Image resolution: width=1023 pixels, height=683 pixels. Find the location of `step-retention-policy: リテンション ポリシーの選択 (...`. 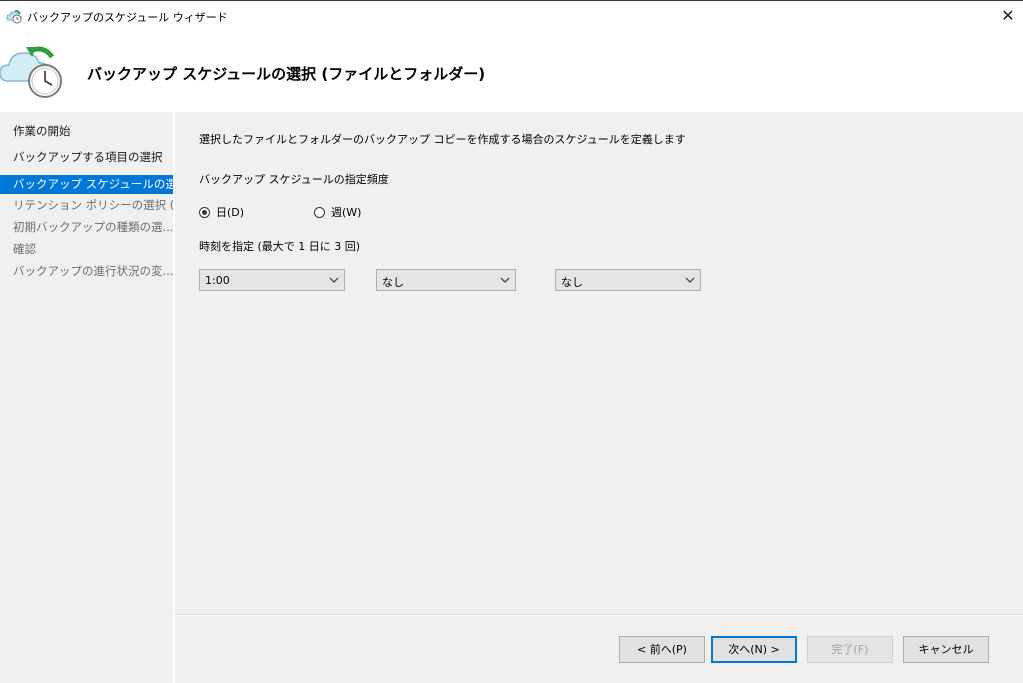

step-retention-policy: リテンション ポリシーの選択 (... is located at coordinates (93, 205).